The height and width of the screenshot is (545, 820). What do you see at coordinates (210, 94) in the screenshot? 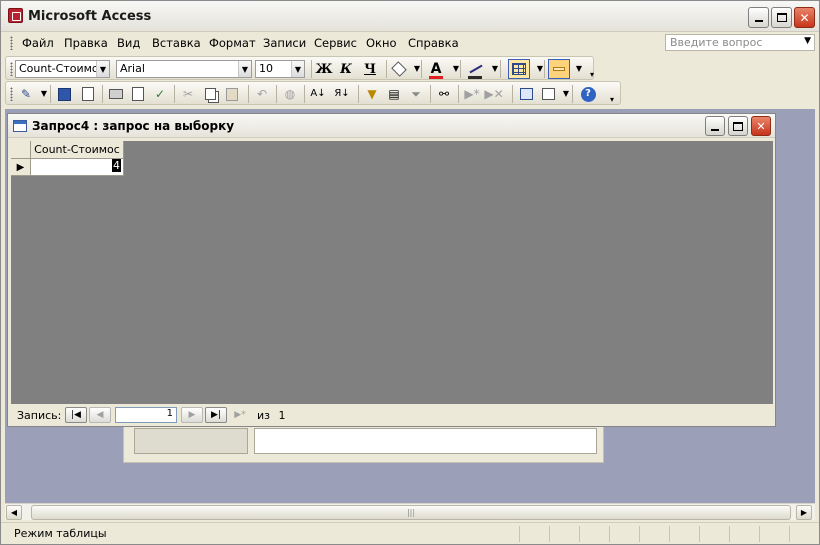
I see `copy-button` at bounding box center [210, 94].